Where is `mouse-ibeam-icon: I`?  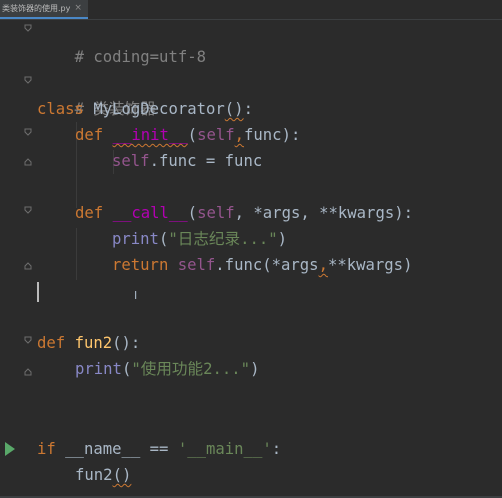 mouse-ibeam-icon: I is located at coordinates (136, 295).